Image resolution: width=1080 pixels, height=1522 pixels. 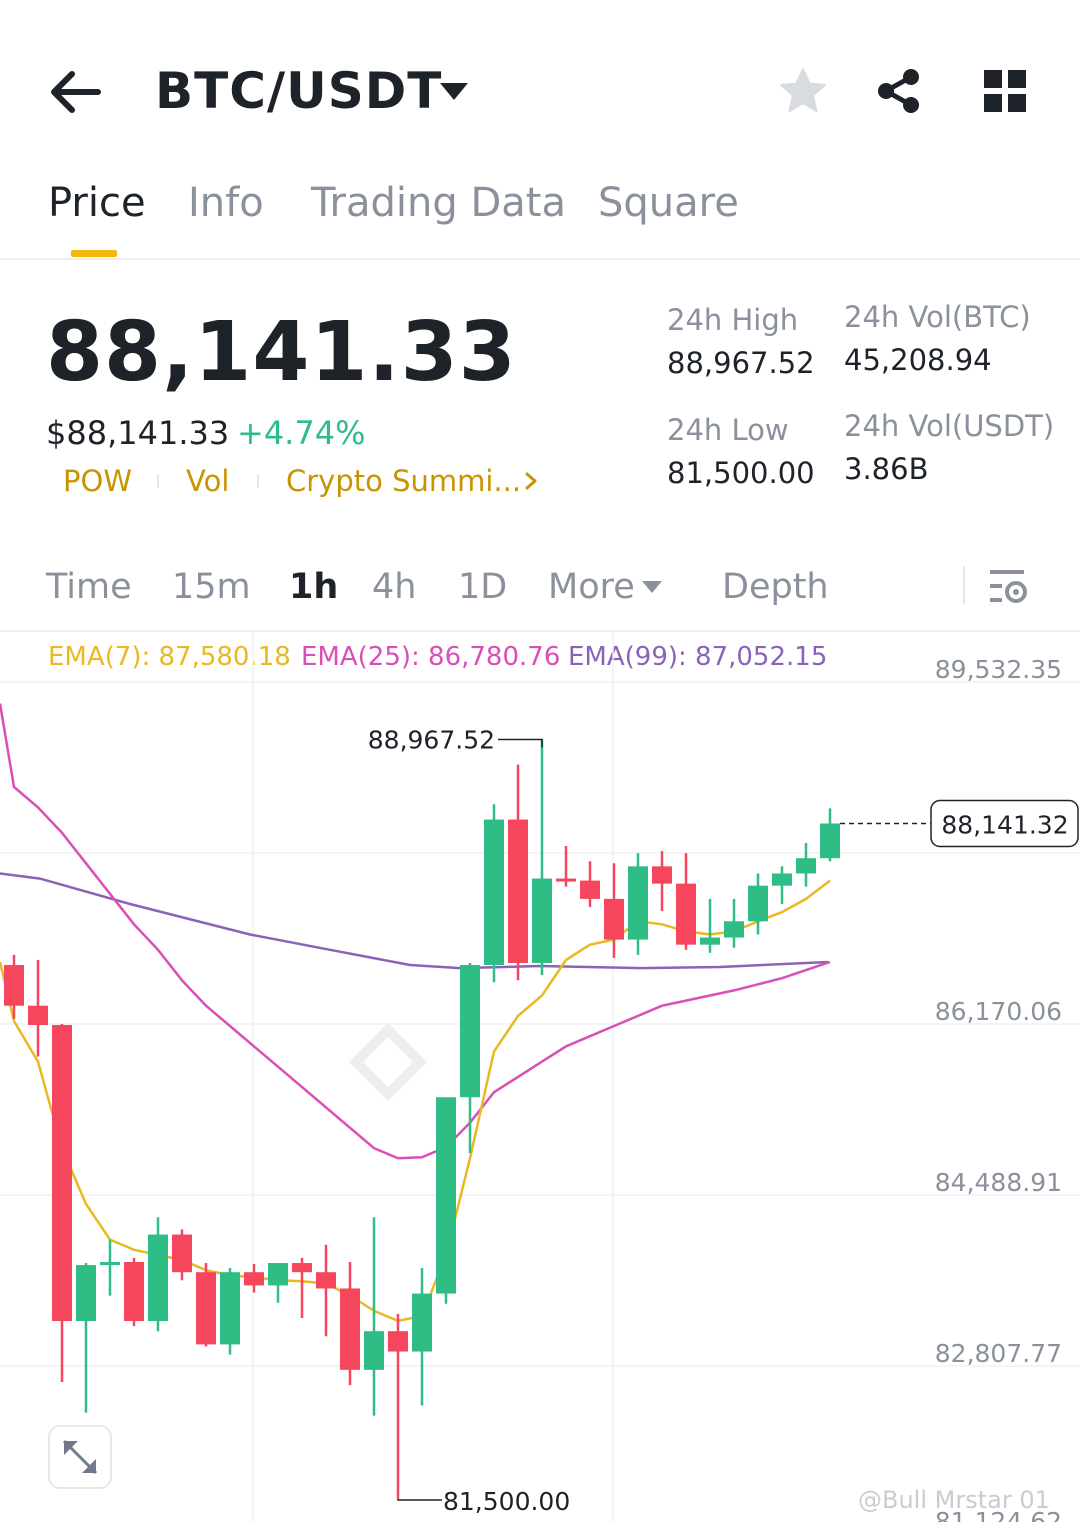 I want to click on interval-1d: 1D, so click(x=482, y=587).